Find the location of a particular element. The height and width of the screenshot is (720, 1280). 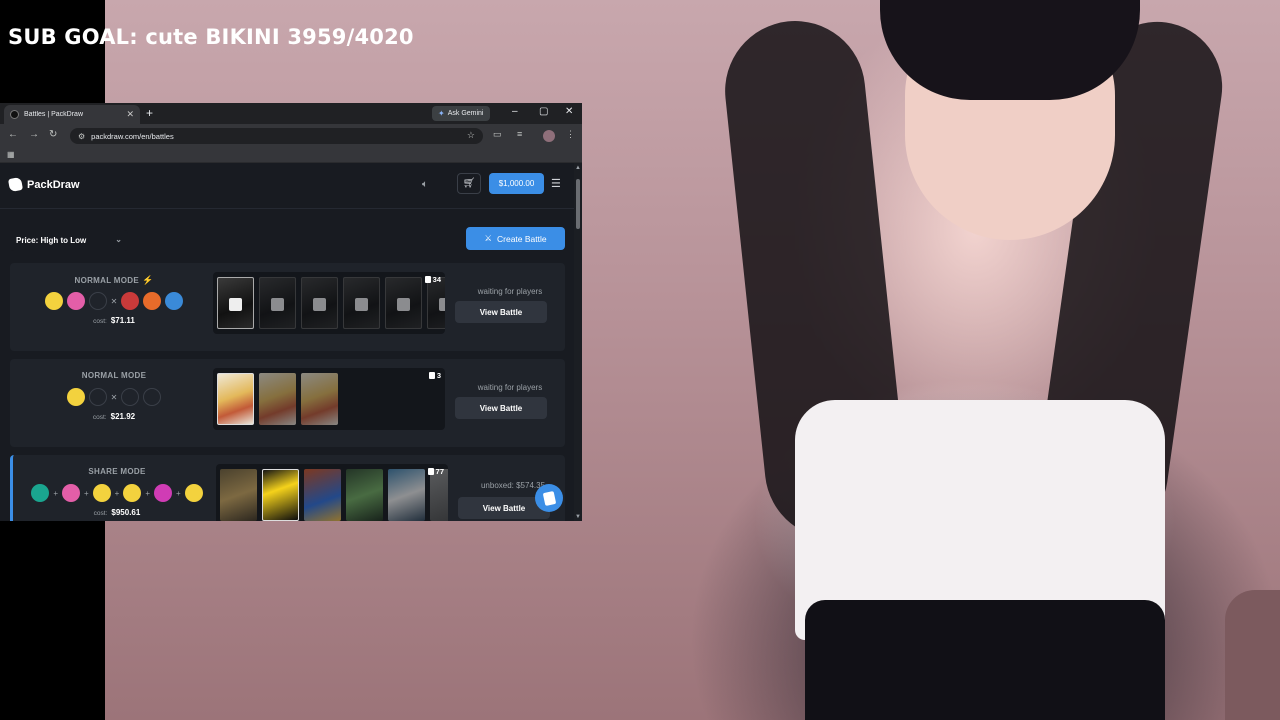

site-info-icon: ⚙ is located at coordinates (81, 136).